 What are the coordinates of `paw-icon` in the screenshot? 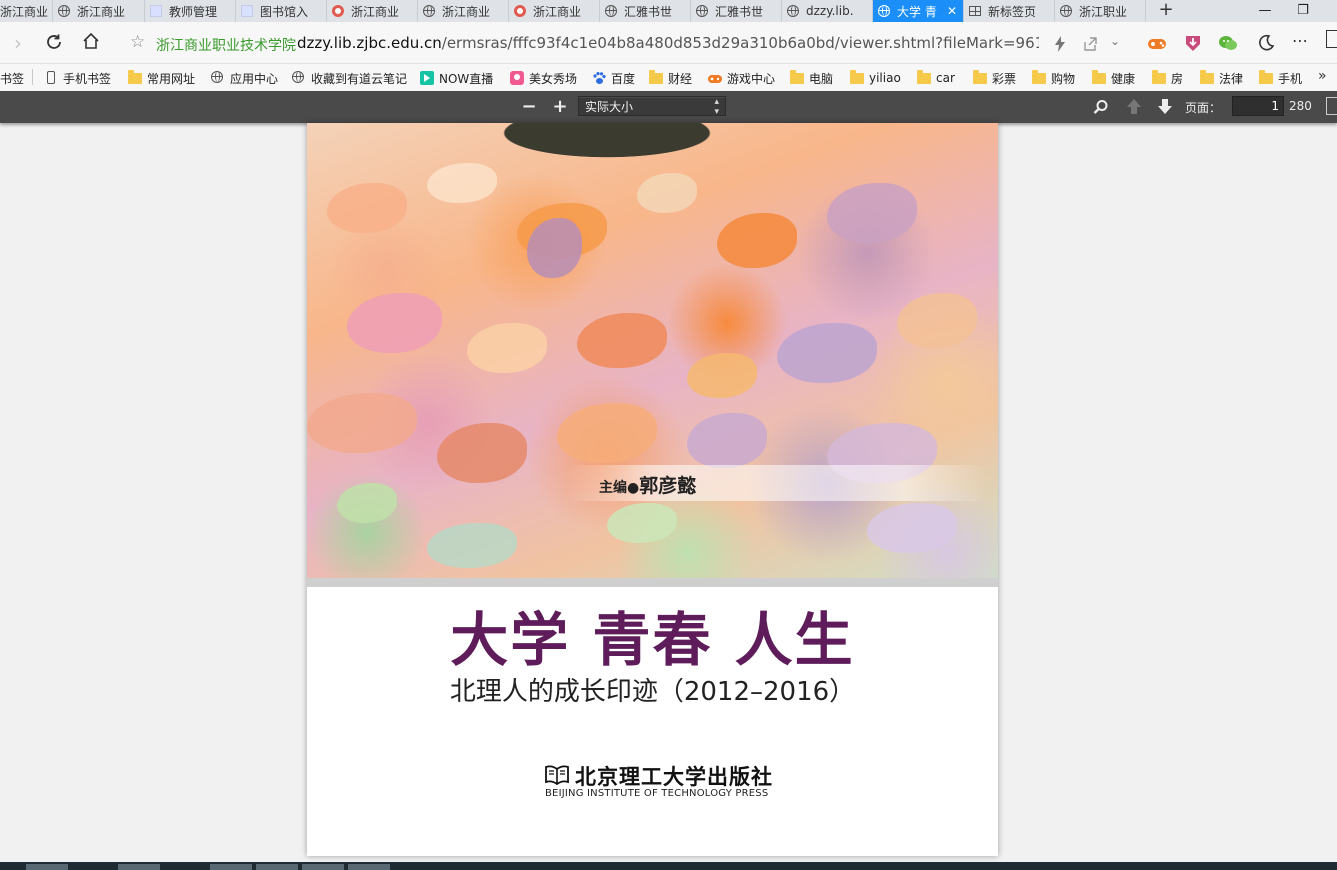 It's located at (599, 78).